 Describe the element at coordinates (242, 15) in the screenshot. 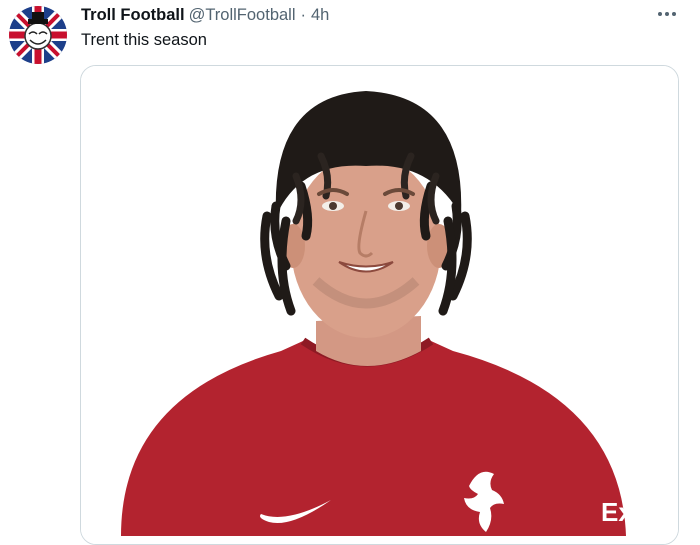

I see `author-handle: @TrollFootball` at that location.